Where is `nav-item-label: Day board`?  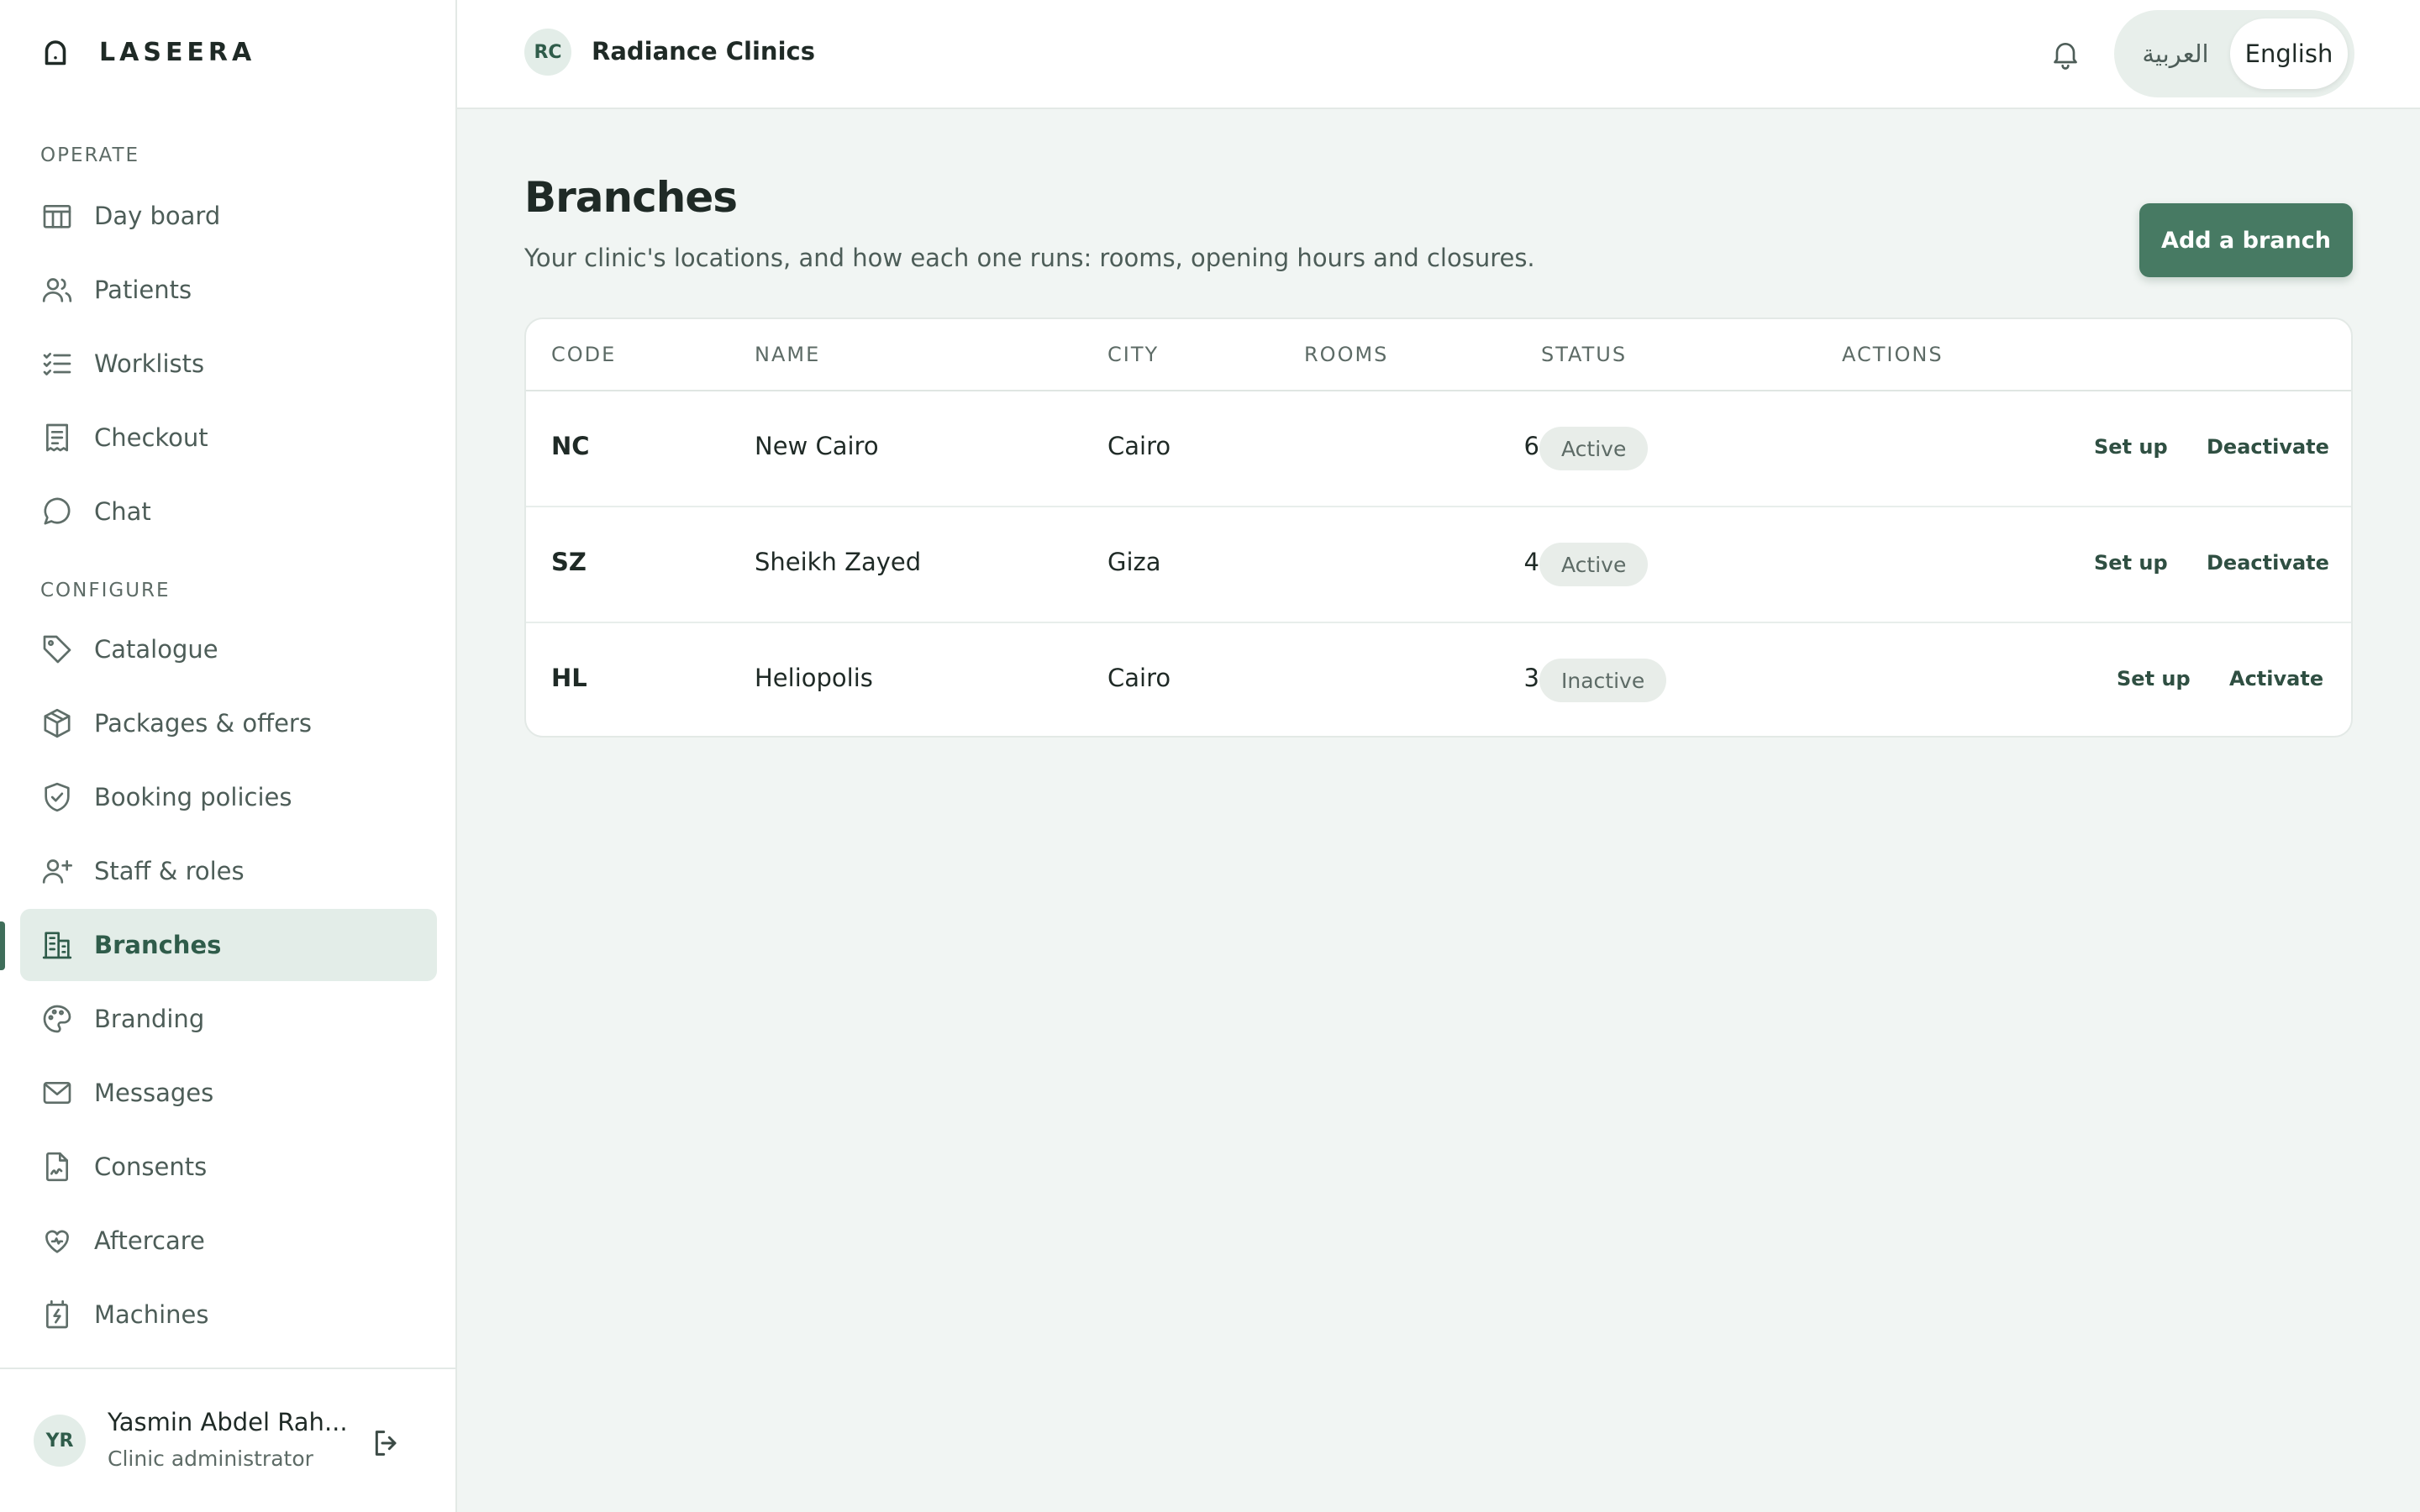
nav-item-label: Day board is located at coordinates (157, 216).